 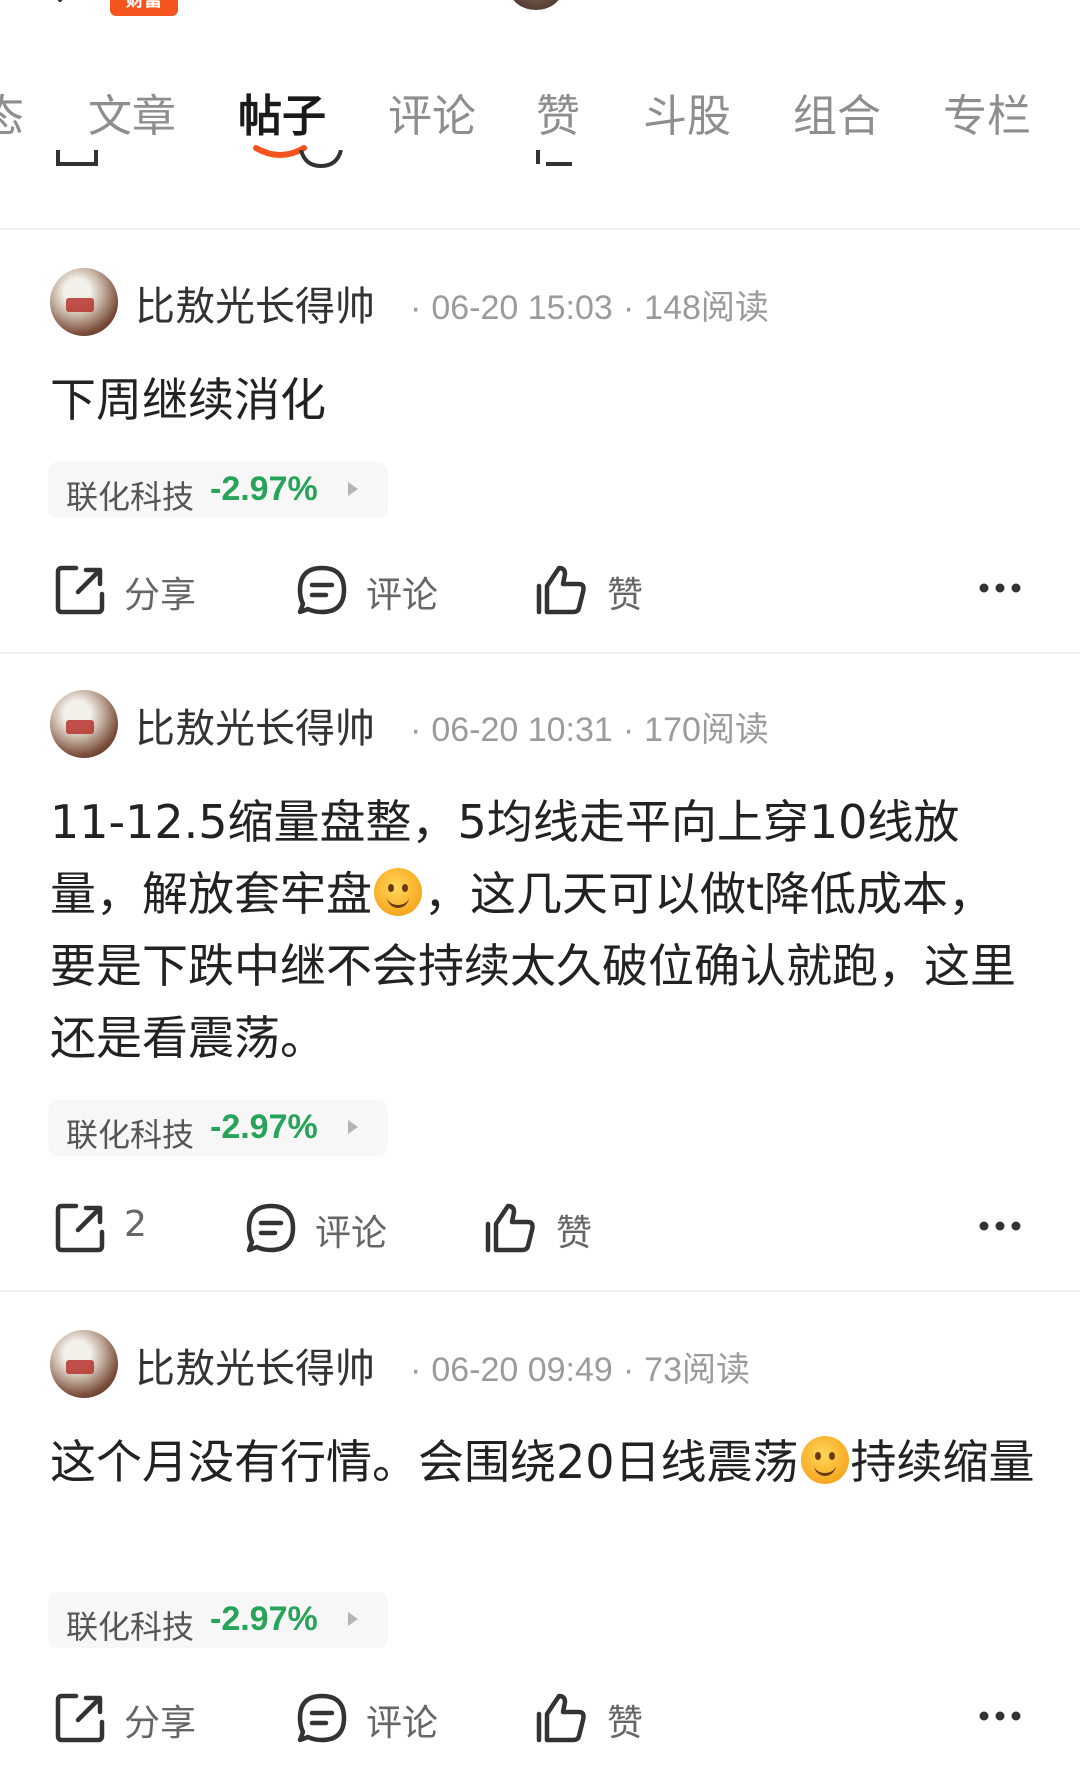 I want to click on post-header: 比敖光长得帅 · 06-20 15:03 · 148阅读, so click(x=550, y=303).